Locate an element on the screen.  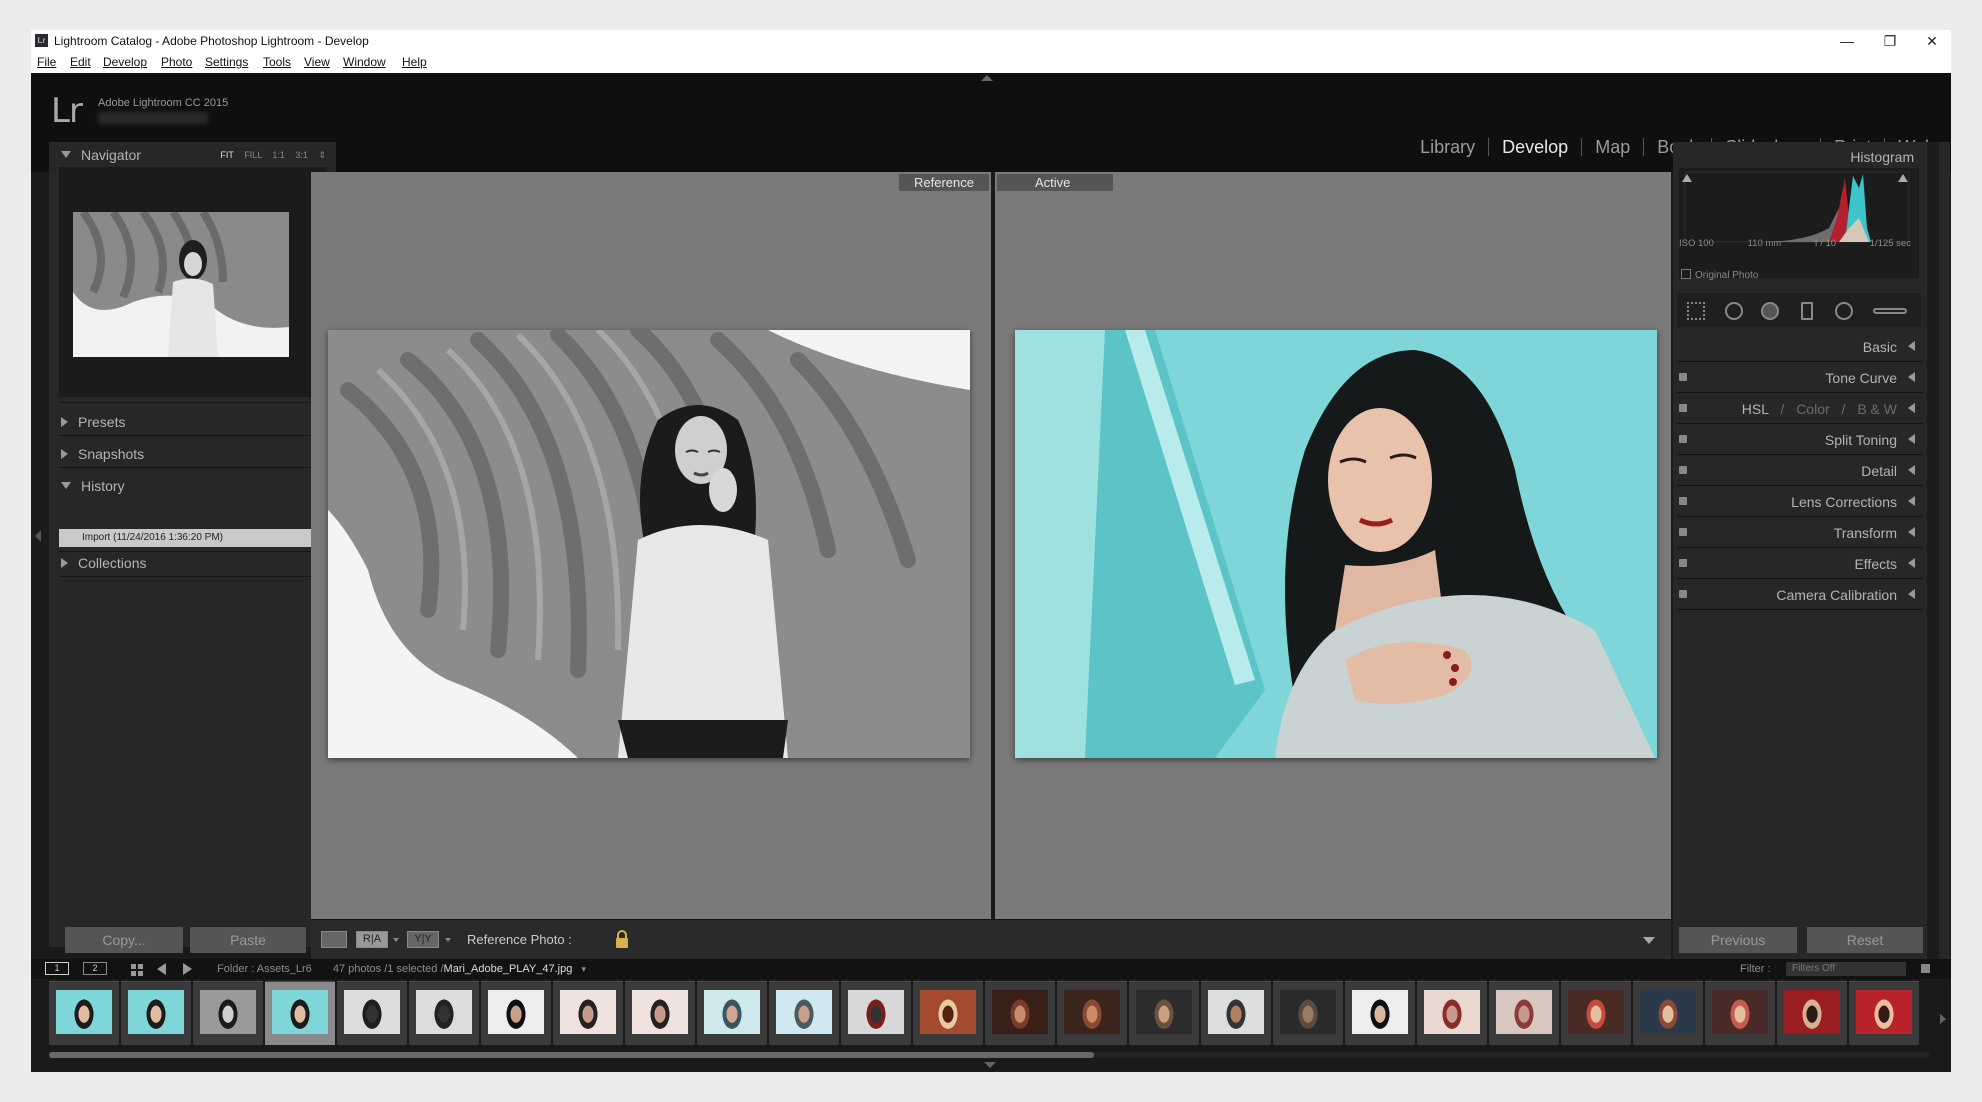
radial-filter-icon is located at coordinates (1844, 311).